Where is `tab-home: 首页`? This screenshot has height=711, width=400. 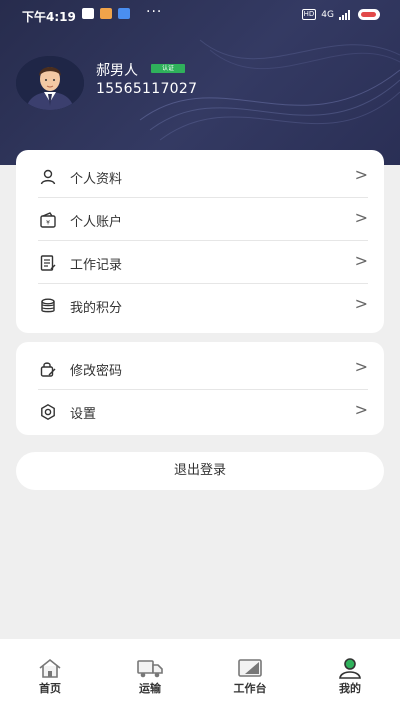
tab-home: 首页 is located at coordinates (50, 676).